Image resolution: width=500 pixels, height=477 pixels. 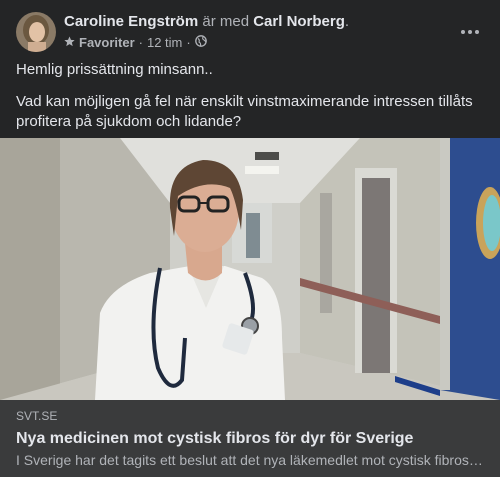 I want to click on audience-label: Favoriter, so click(x=107, y=43).